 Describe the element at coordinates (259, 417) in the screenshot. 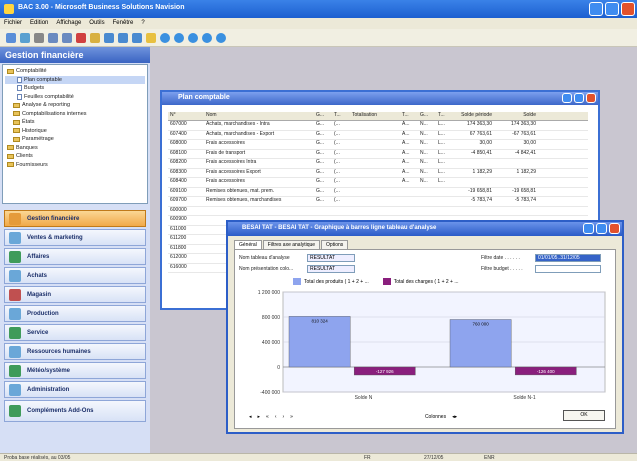

I see `zoom-out-icon: ▸` at that location.